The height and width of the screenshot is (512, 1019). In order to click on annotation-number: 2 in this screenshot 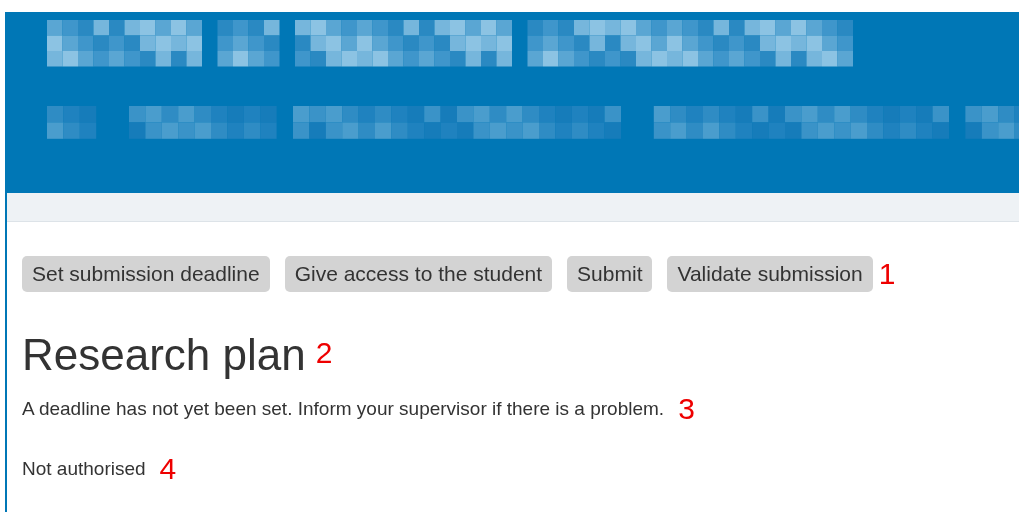, I will do `click(324, 354)`.